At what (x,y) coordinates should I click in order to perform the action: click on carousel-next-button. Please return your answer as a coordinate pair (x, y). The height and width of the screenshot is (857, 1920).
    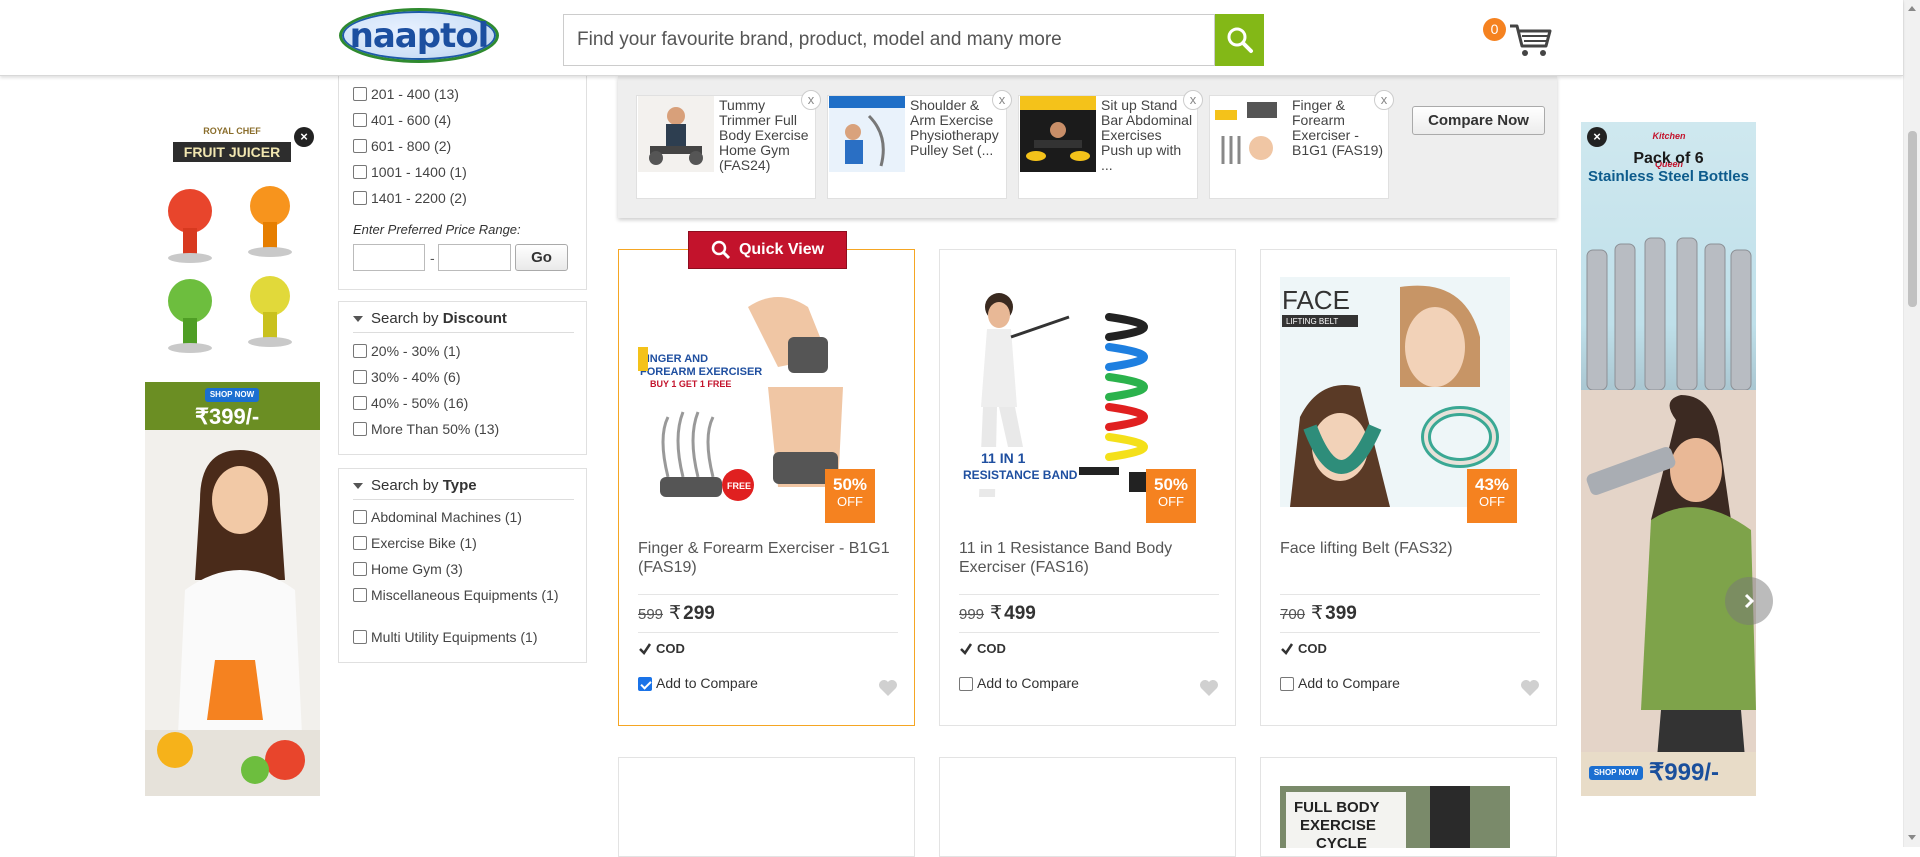
    Looking at the image, I should click on (1749, 601).